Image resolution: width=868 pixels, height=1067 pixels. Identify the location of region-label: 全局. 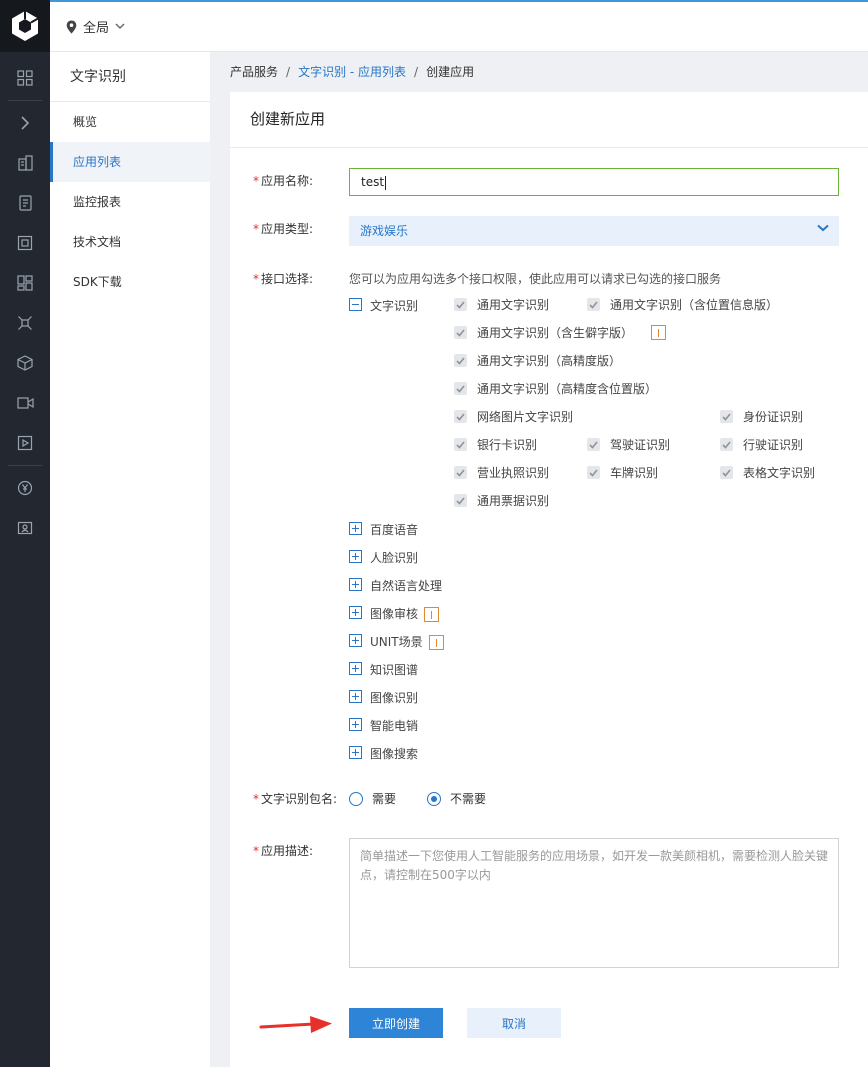
(96, 28).